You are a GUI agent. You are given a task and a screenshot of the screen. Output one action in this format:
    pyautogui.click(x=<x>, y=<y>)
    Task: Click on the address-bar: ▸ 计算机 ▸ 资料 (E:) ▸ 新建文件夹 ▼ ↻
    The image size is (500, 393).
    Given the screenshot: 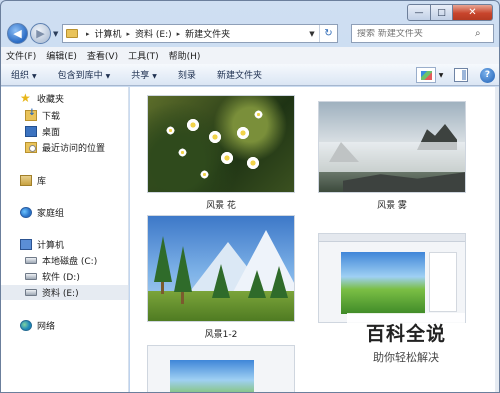 What is the action you would take?
    pyautogui.click(x=200, y=33)
    